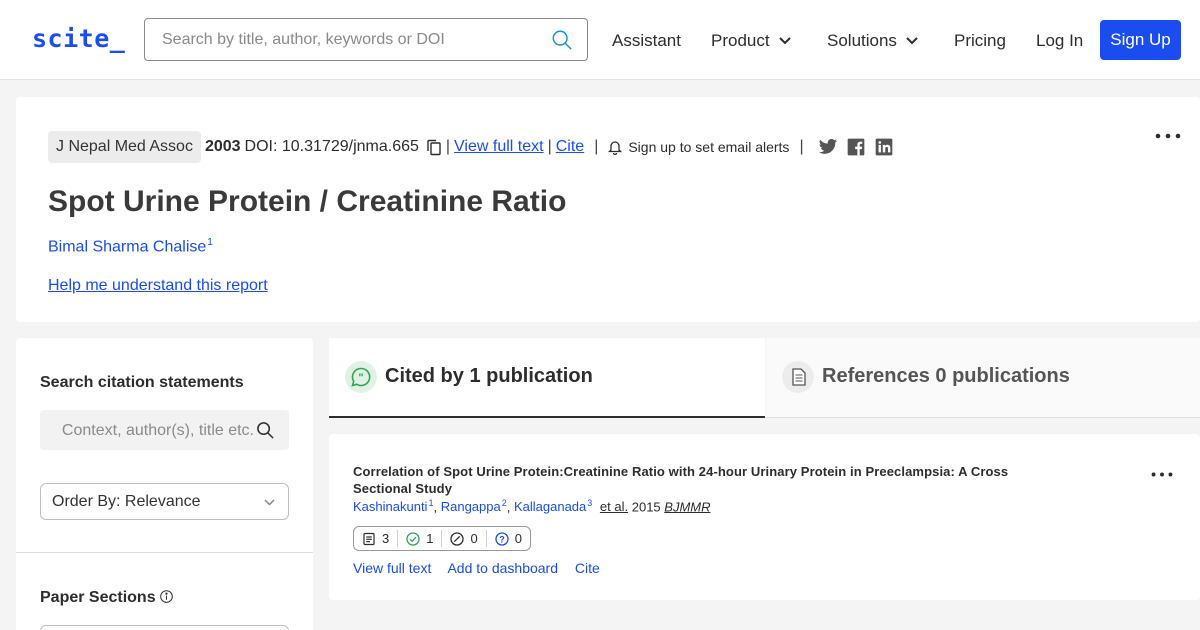 This screenshot has width=1200, height=630. I want to click on twitter-icon, so click(828, 147).